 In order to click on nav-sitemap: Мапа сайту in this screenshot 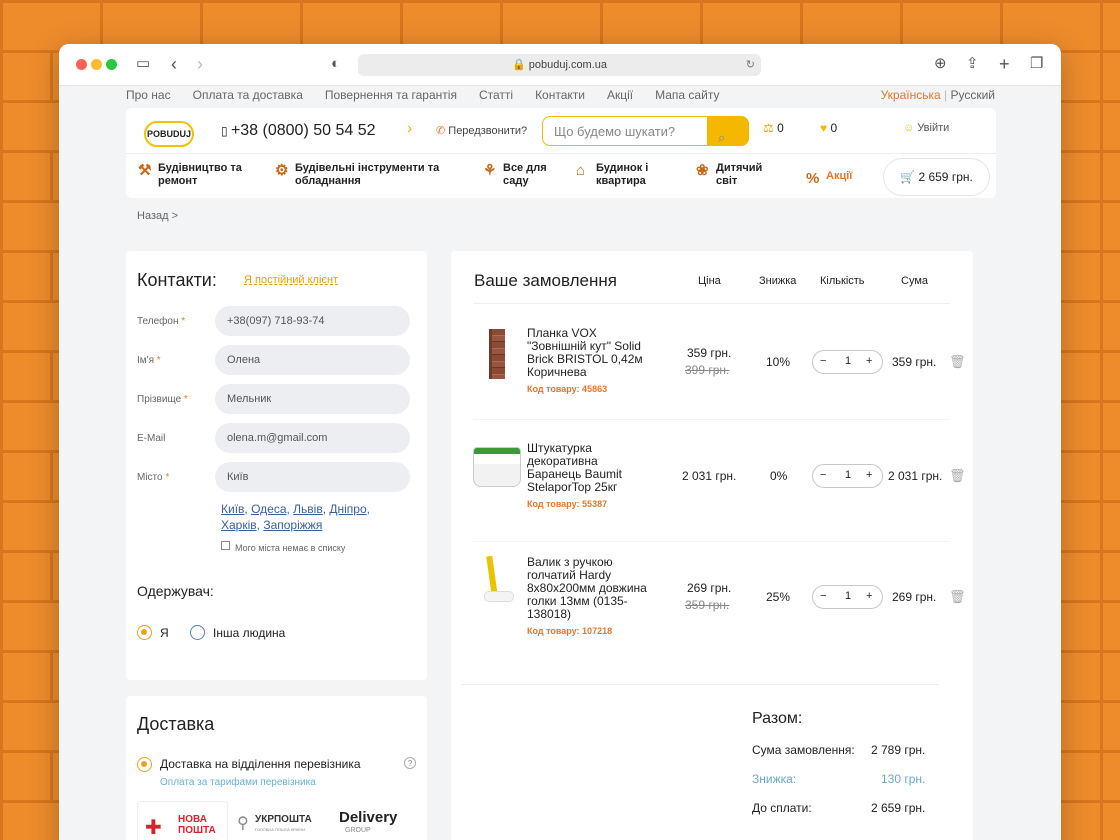, I will do `click(687, 95)`.